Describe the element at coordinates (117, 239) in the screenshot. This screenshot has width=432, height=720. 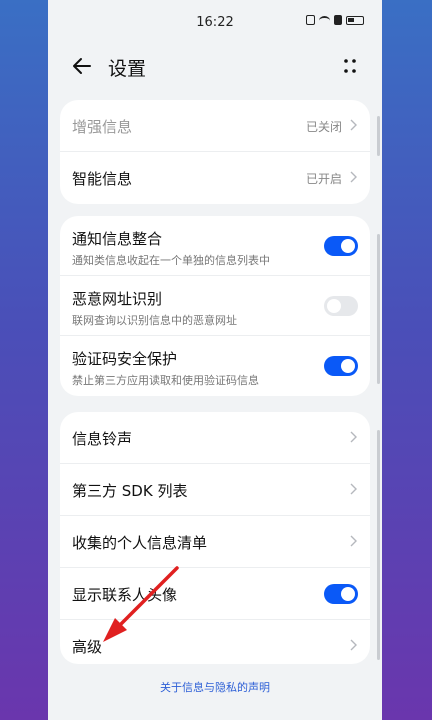
I see `row-label: 通知信息整合` at that location.